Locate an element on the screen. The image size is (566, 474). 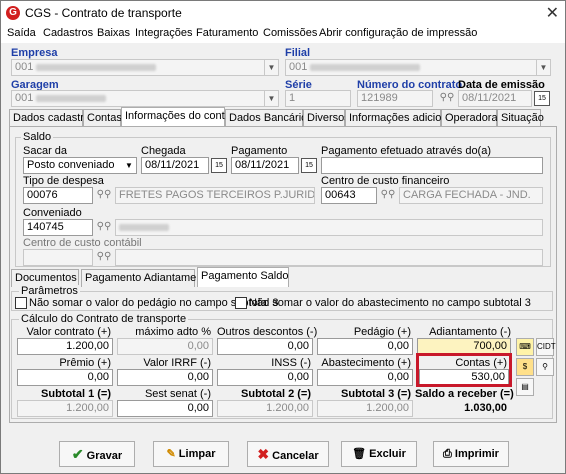
valor-contrato-label: Valor contrato (+) is located at coordinates (68, 332).